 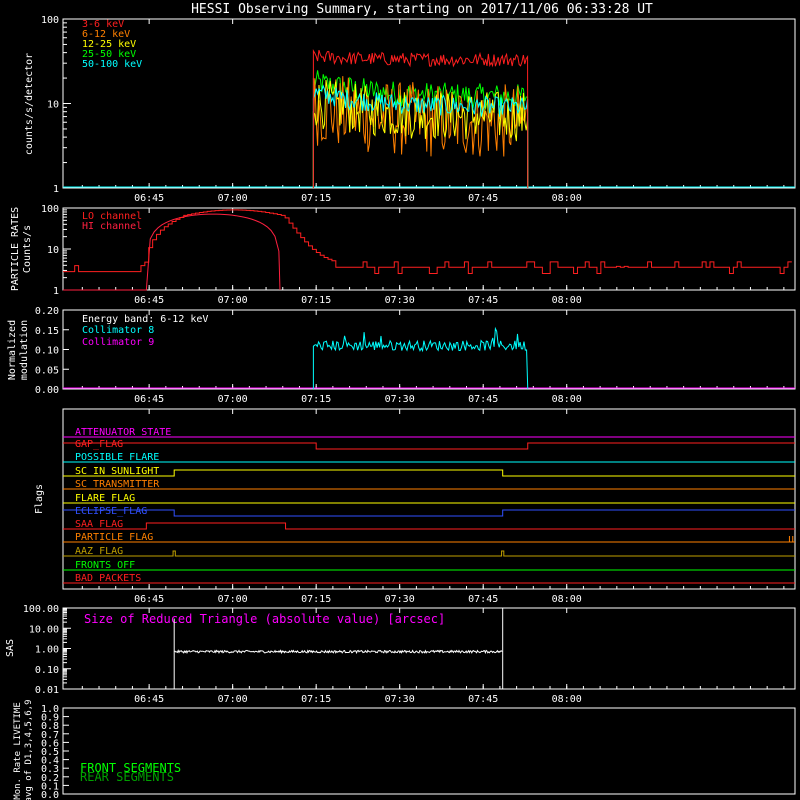 I want to click on sas-series, so click(x=338, y=652).